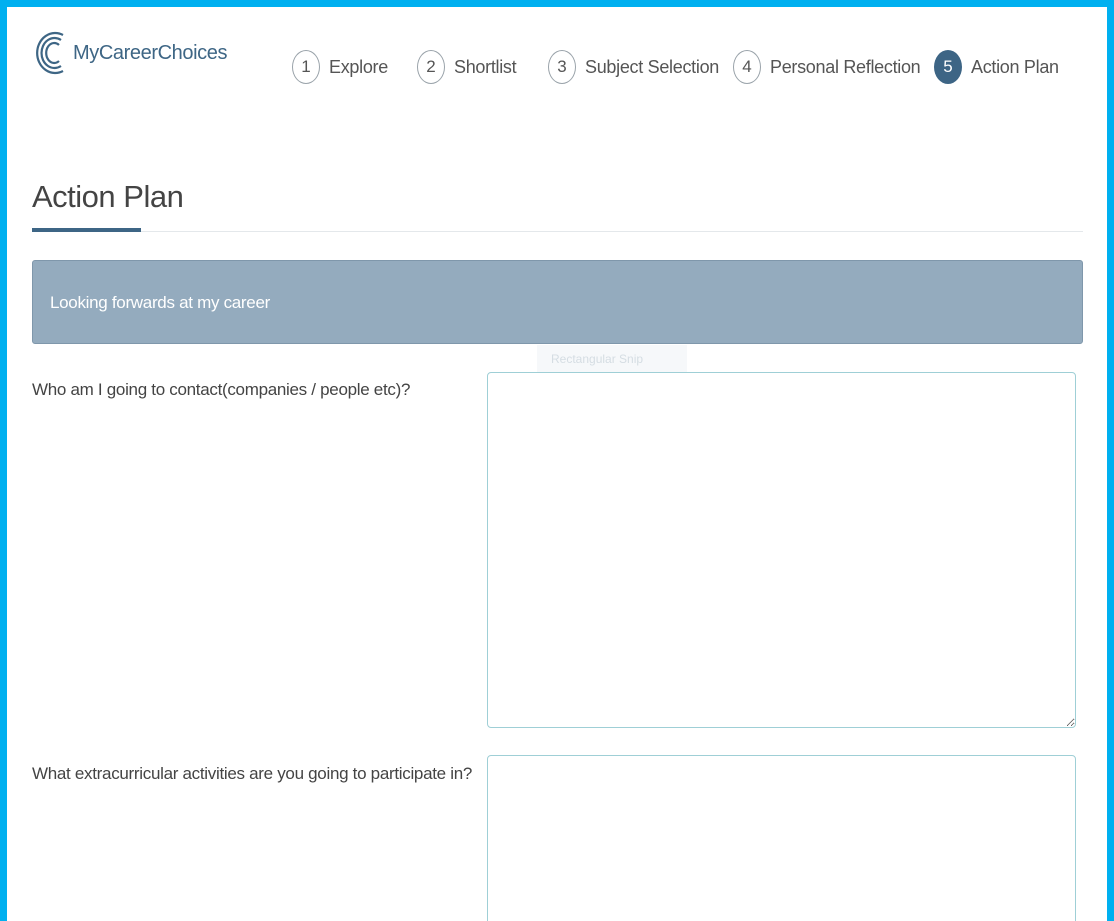 This screenshot has width=1114, height=921. Describe the element at coordinates (1015, 66) in the screenshot. I see `step-label: Action Plan` at that location.